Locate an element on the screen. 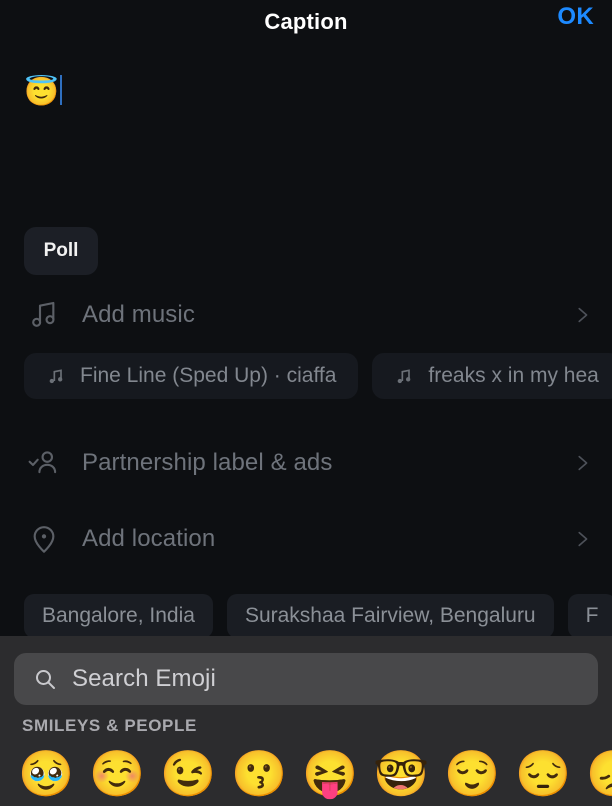 The image size is (612, 806). option-row-add-music: Add music is located at coordinates (306, 315).